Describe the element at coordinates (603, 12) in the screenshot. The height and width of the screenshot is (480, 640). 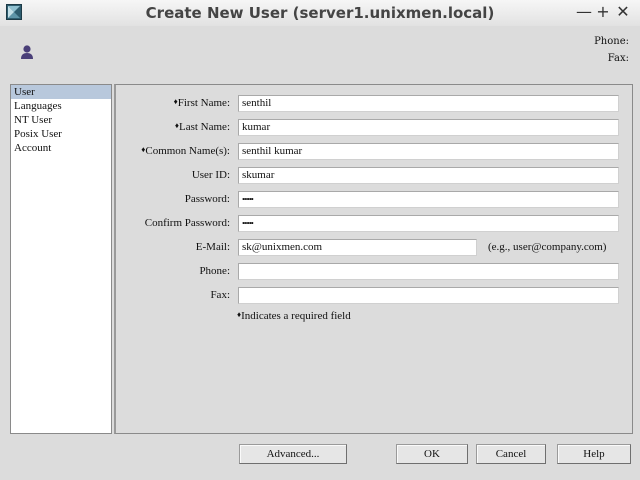
I see `maximize-button: +` at that location.